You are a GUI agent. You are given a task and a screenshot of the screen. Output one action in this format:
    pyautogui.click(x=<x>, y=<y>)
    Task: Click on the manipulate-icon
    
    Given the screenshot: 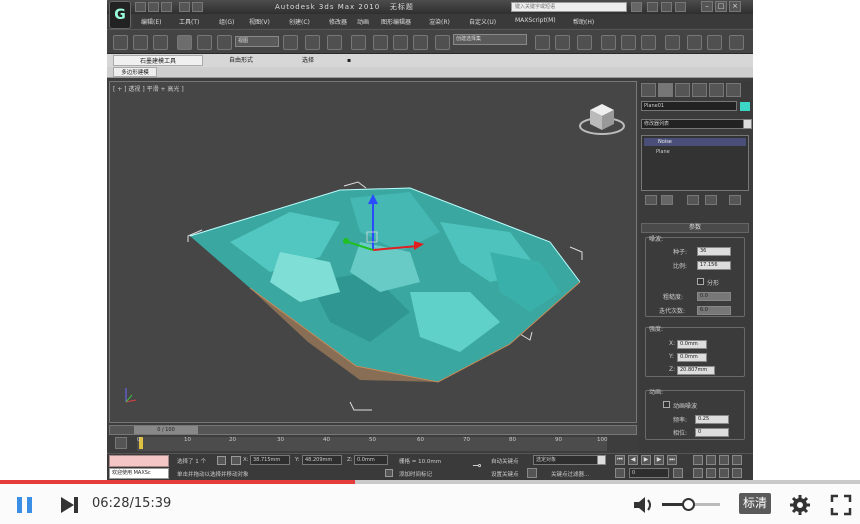 What is the action you would take?
    pyautogui.click(x=312, y=42)
    